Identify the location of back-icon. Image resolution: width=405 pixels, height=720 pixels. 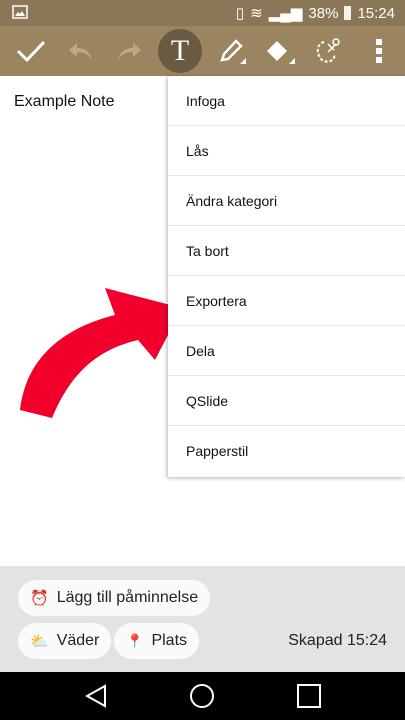
(95, 696).